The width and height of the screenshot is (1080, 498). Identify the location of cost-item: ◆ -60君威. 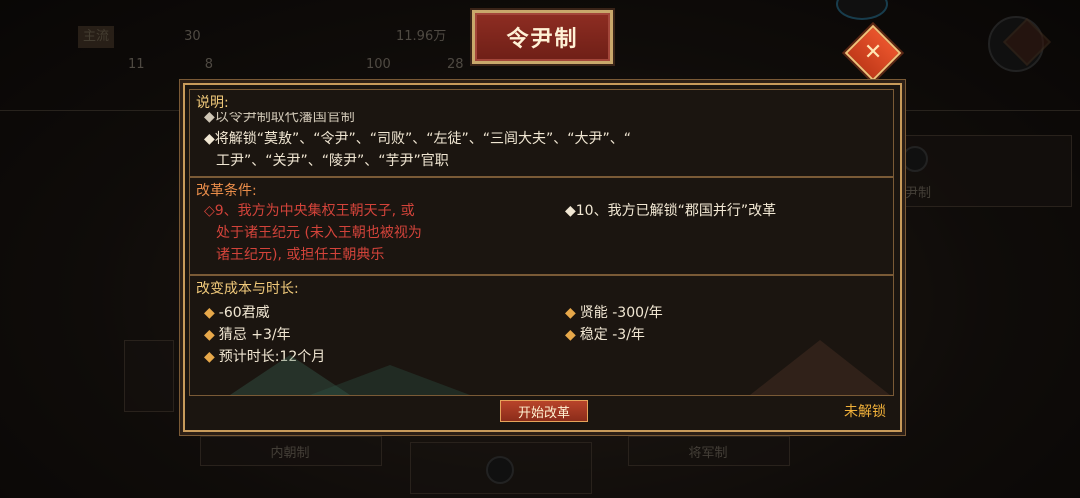
(237, 312).